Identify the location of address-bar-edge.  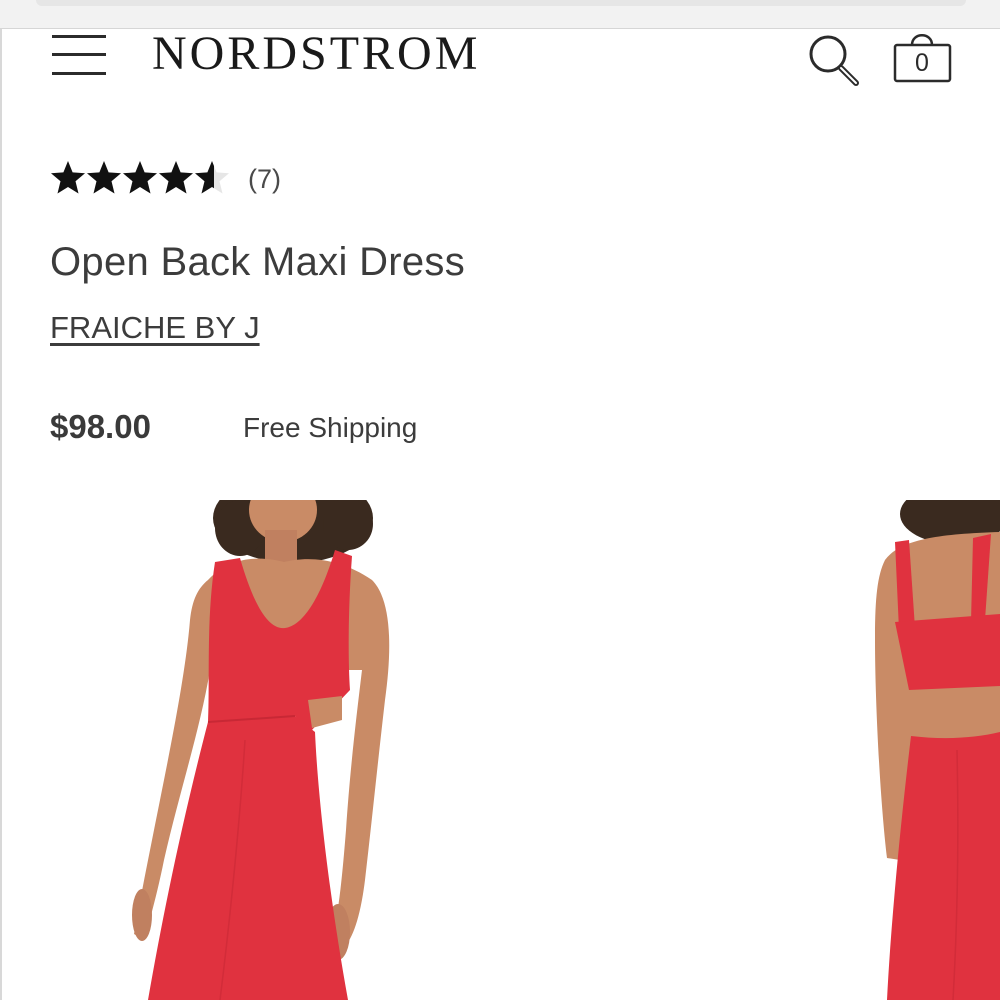
(501, 3).